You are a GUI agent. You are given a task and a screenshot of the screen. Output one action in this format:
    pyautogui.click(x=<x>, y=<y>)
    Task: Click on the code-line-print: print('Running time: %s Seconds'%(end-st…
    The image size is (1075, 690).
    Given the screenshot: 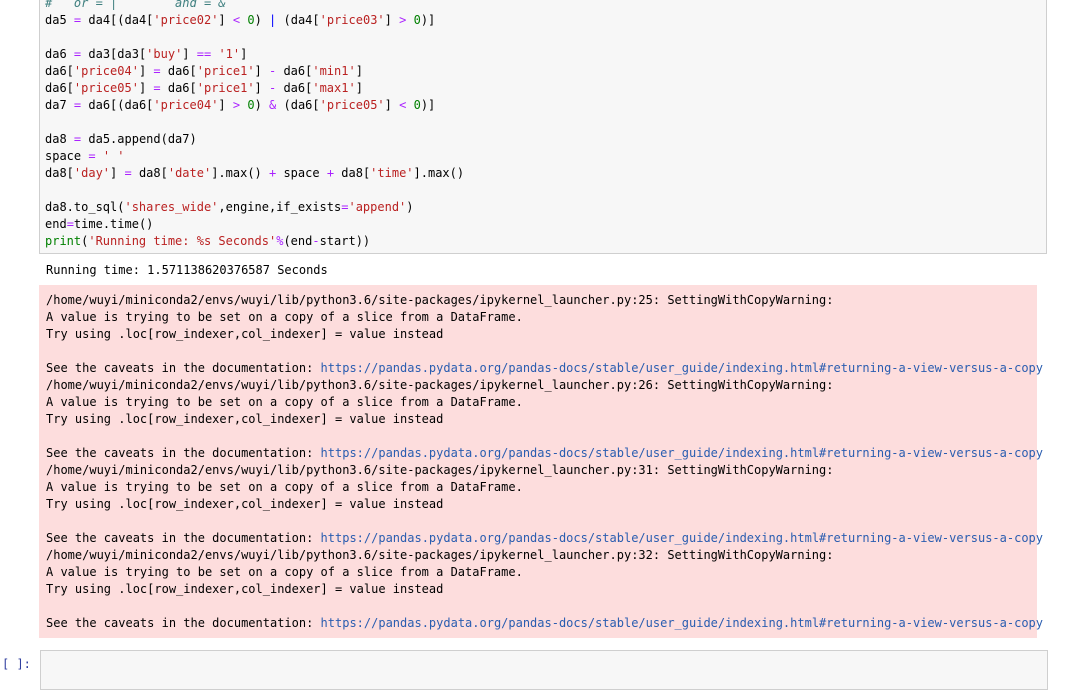 What is the action you would take?
    pyautogui.click(x=208, y=241)
    